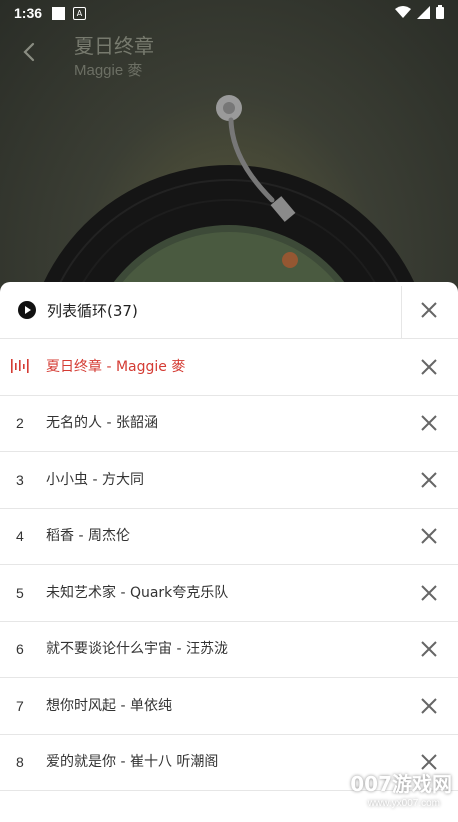 The image size is (458, 822). I want to click on playlist-header: 列表循环(37), so click(229, 310).